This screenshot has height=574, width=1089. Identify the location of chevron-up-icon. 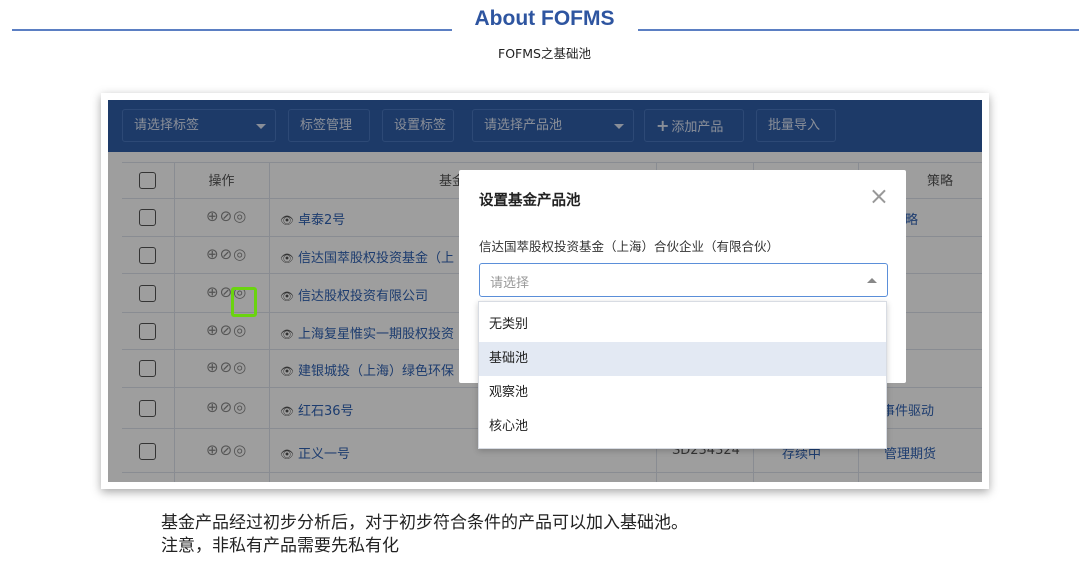
(872, 280).